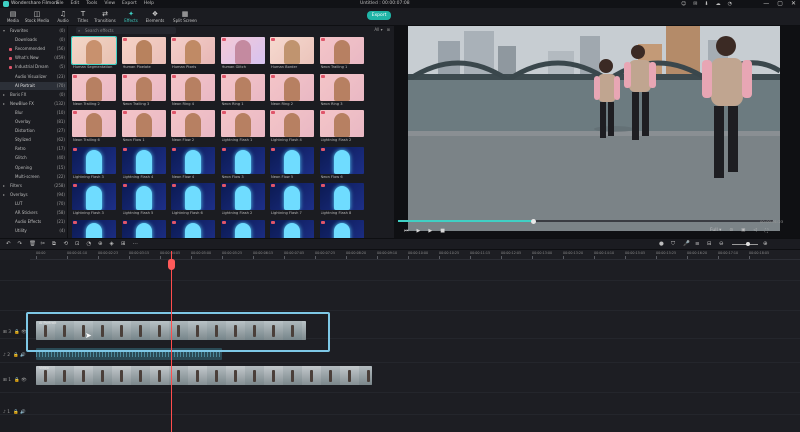 The image size is (800, 432). I want to click on effect-thumbnail: Human Border, so click(292, 54).